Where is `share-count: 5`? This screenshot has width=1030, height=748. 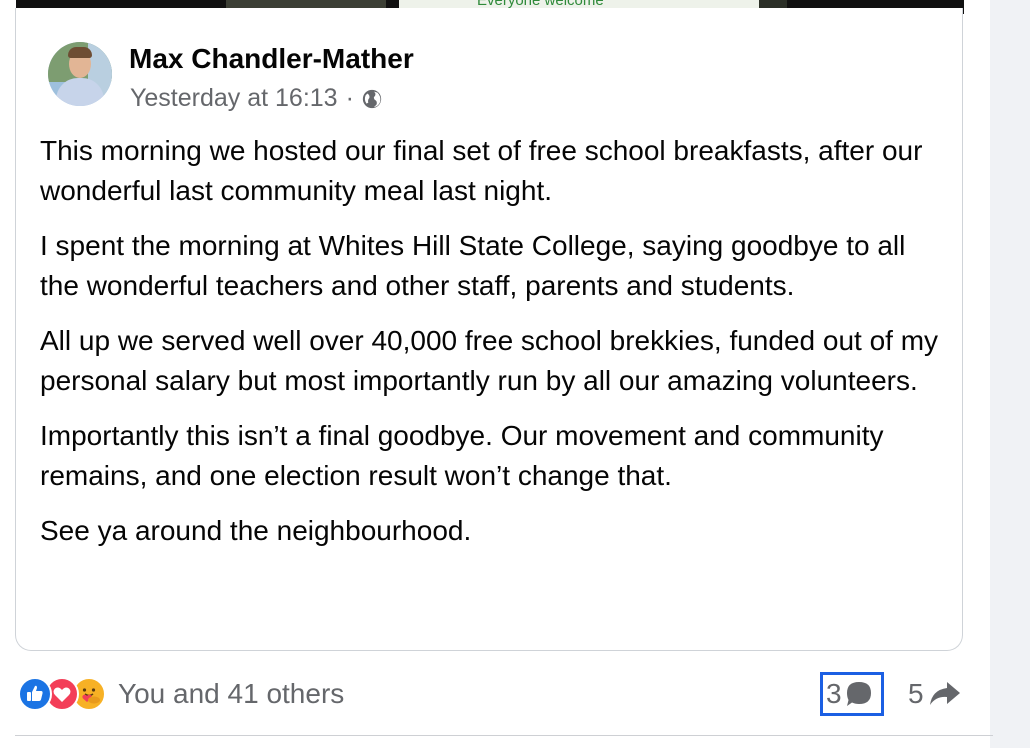 share-count: 5 is located at coordinates (916, 693).